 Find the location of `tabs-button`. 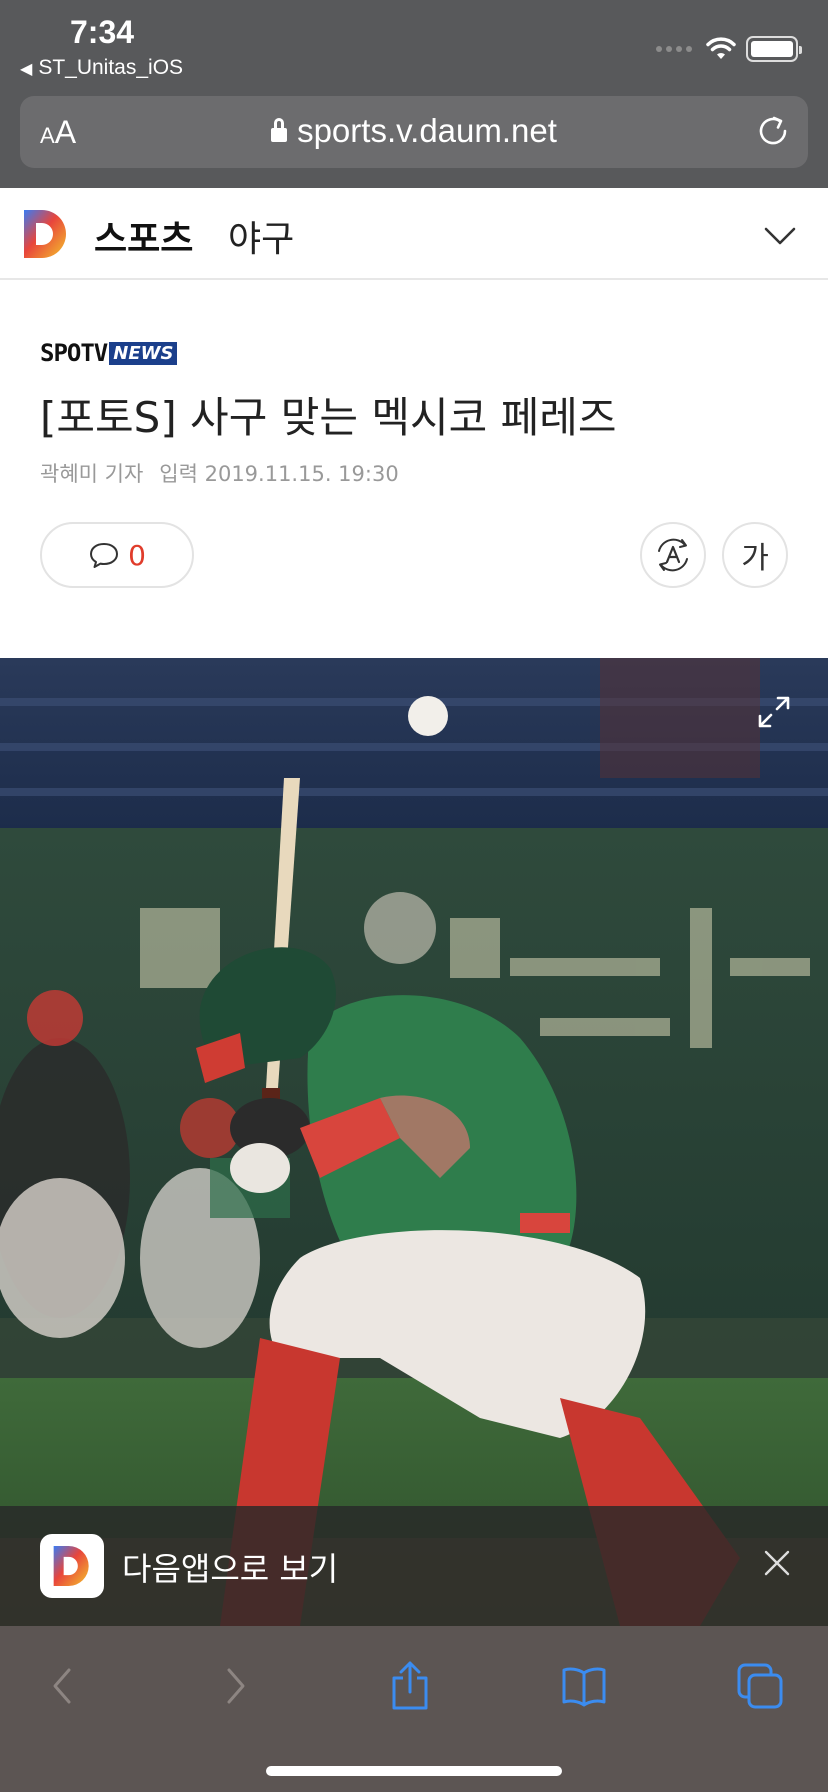

tabs-button is located at coordinates (760, 1686).